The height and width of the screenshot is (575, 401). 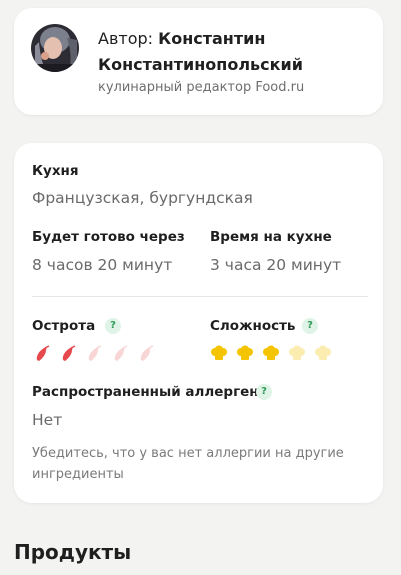 I want to click on products-title: Продукты, so click(x=73, y=552).